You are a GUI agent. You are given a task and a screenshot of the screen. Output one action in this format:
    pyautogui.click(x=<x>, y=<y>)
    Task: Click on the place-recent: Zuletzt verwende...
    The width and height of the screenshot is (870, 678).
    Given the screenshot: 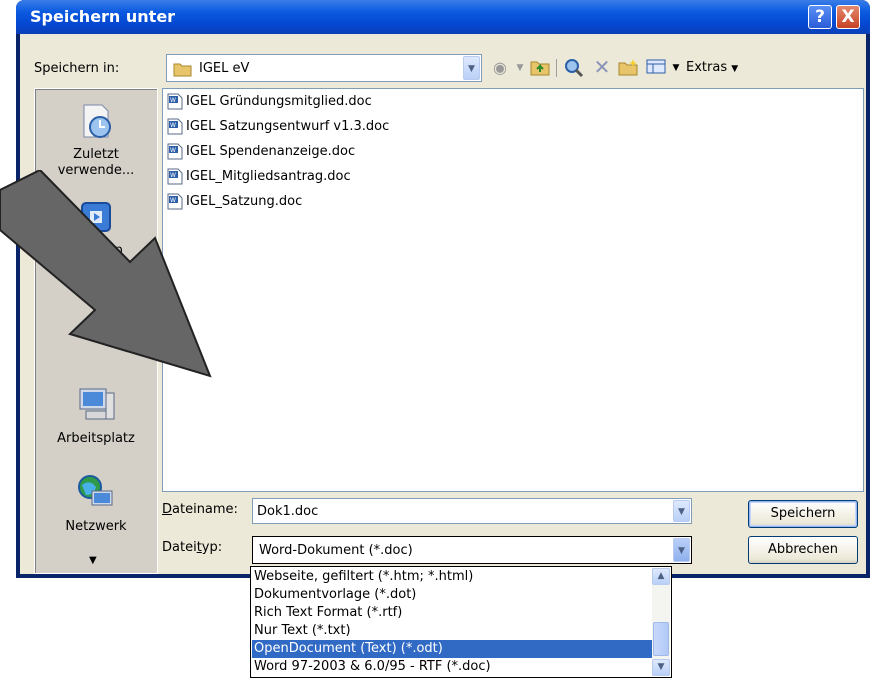 What is the action you would take?
    pyautogui.click(x=96, y=140)
    